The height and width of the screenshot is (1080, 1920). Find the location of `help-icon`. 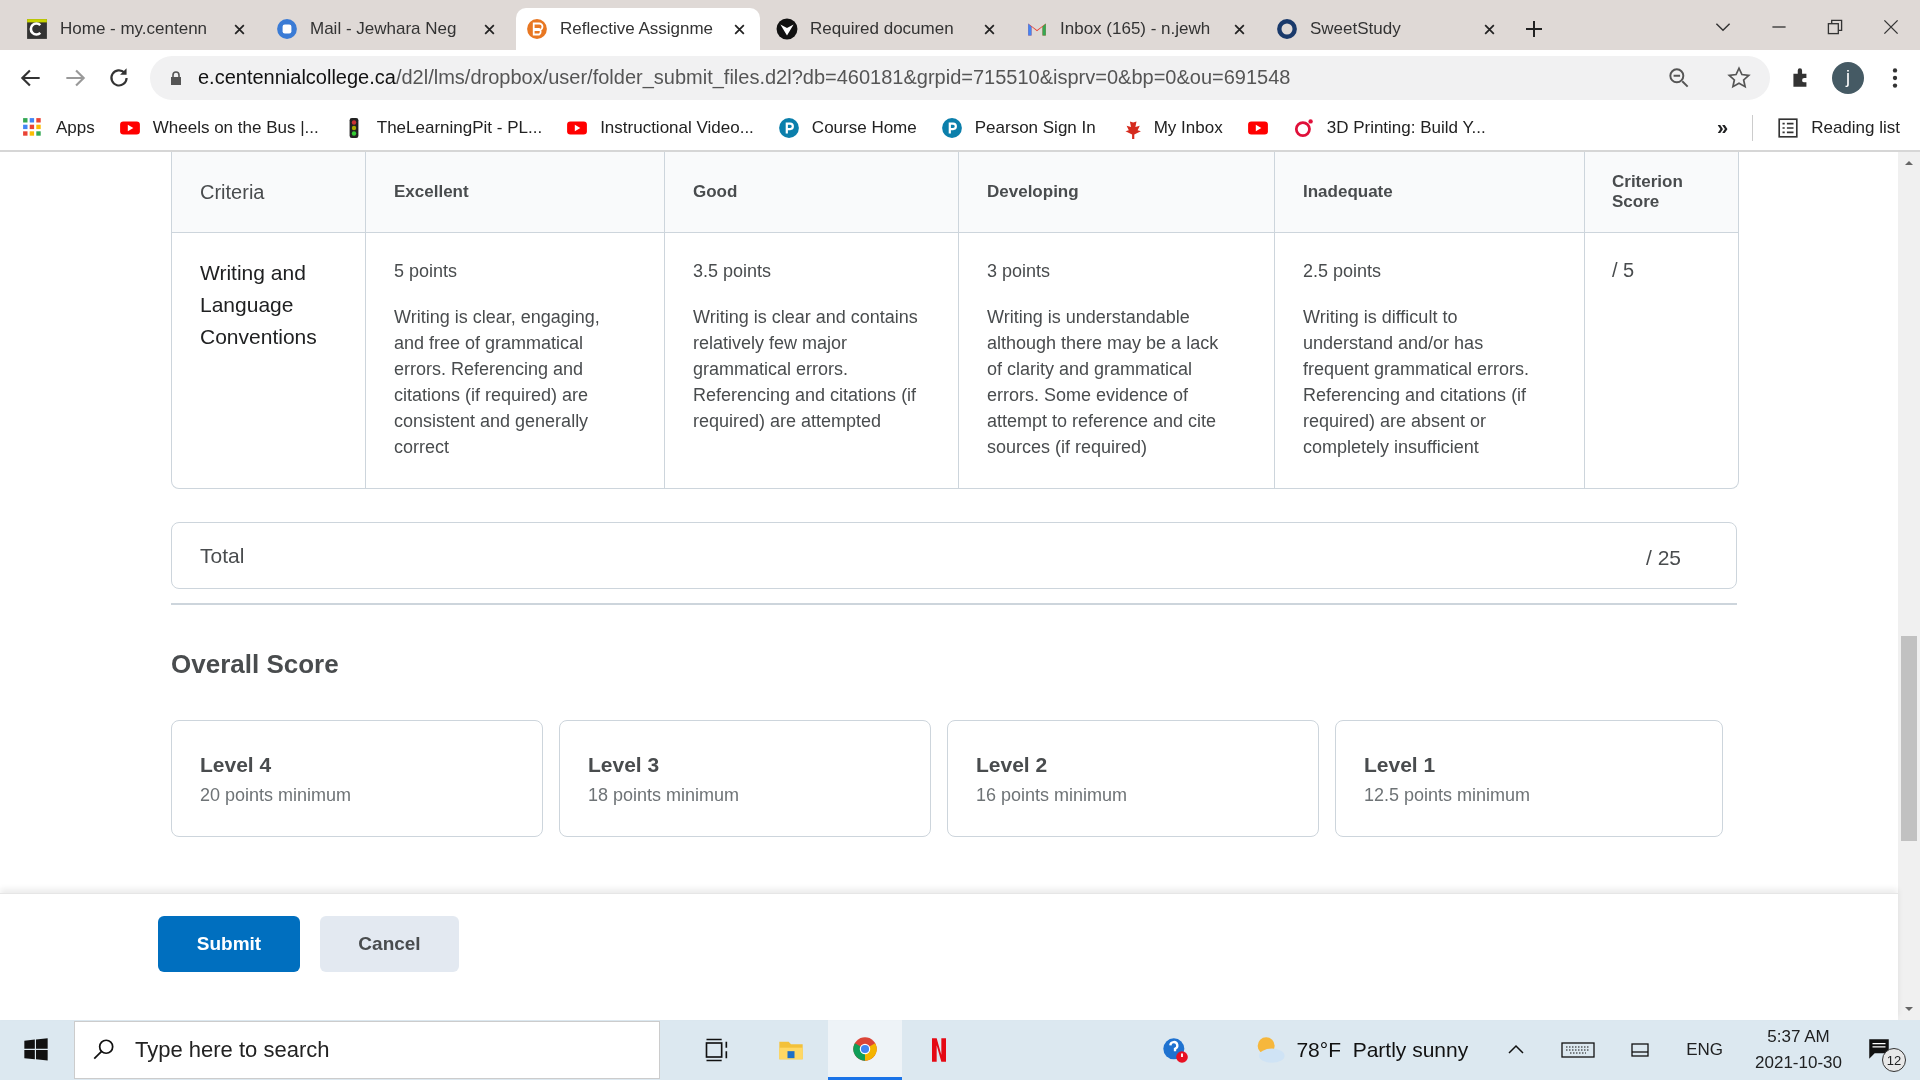

help-icon is located at coordinates (1175, 1050).